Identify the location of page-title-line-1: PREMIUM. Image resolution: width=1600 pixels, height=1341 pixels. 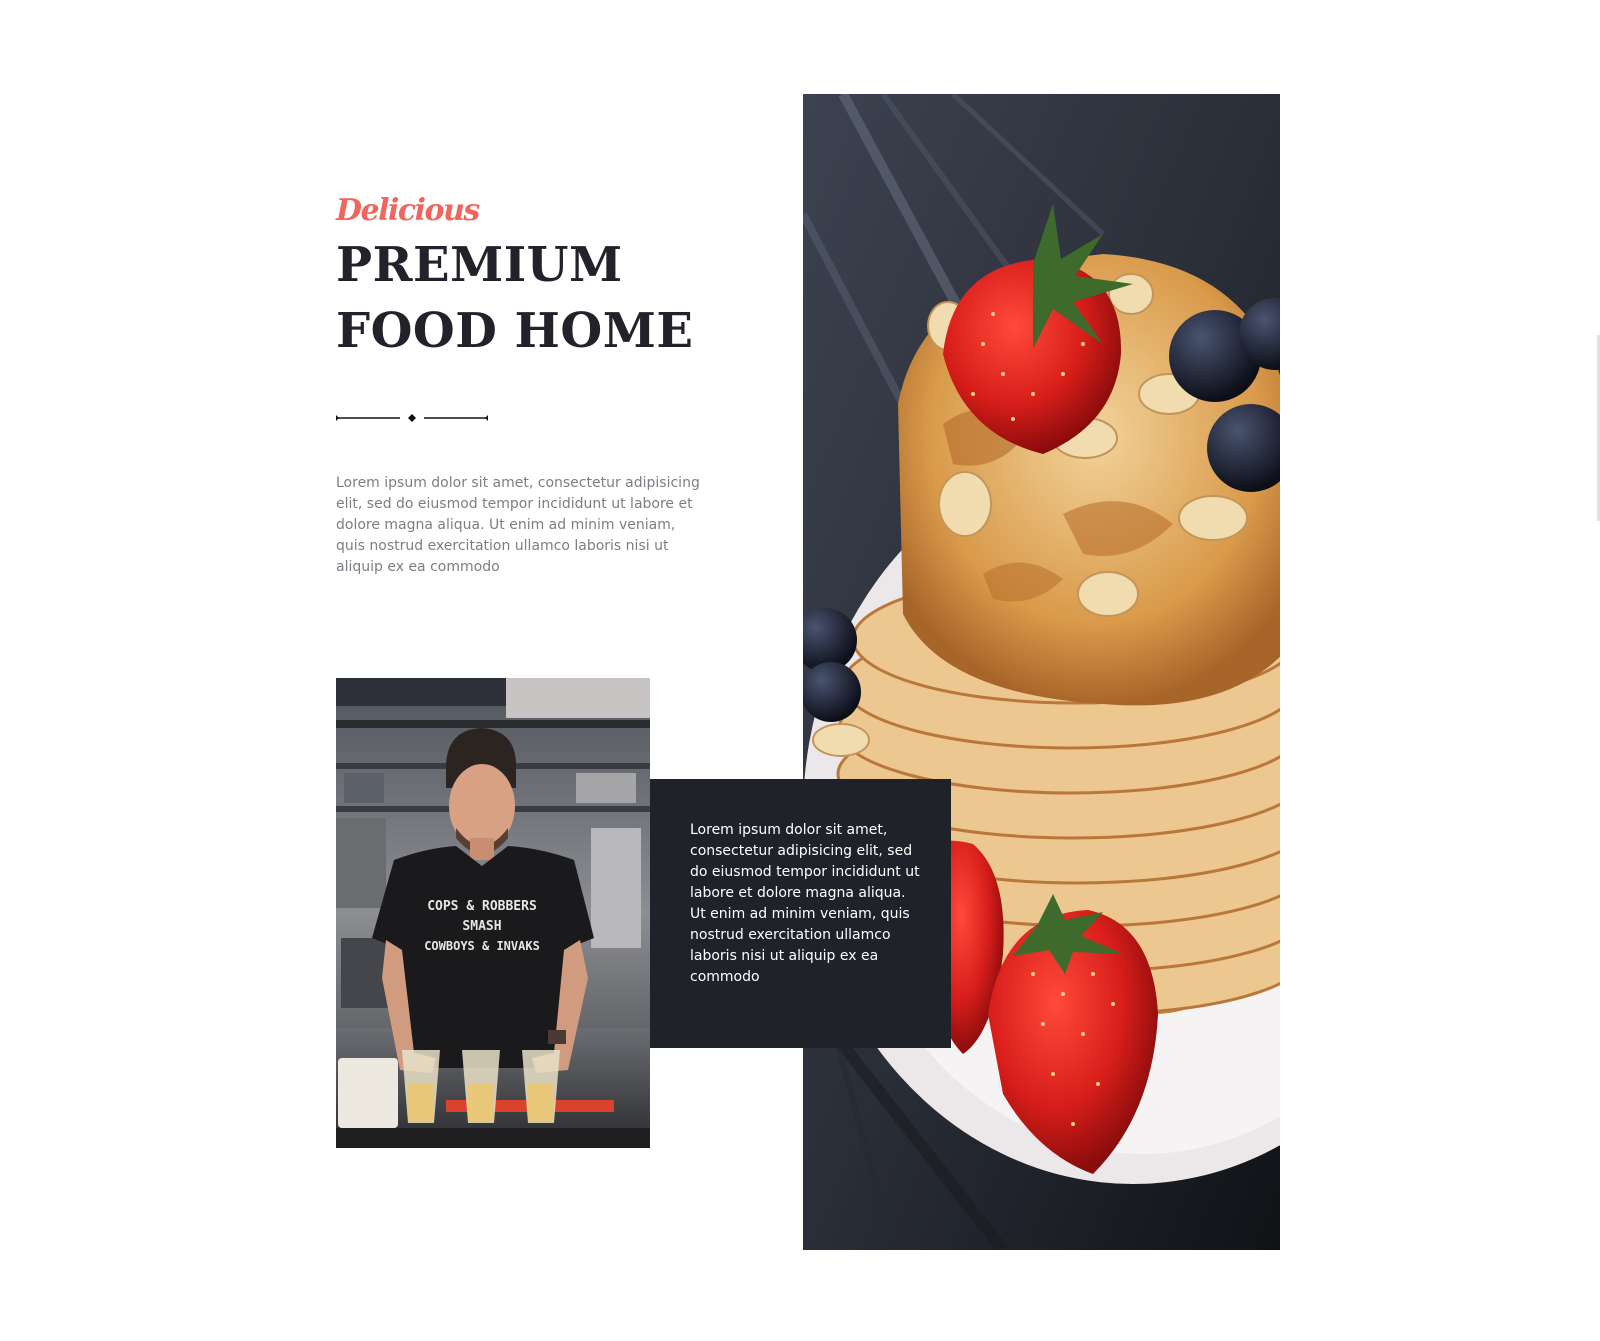
(479, 265).